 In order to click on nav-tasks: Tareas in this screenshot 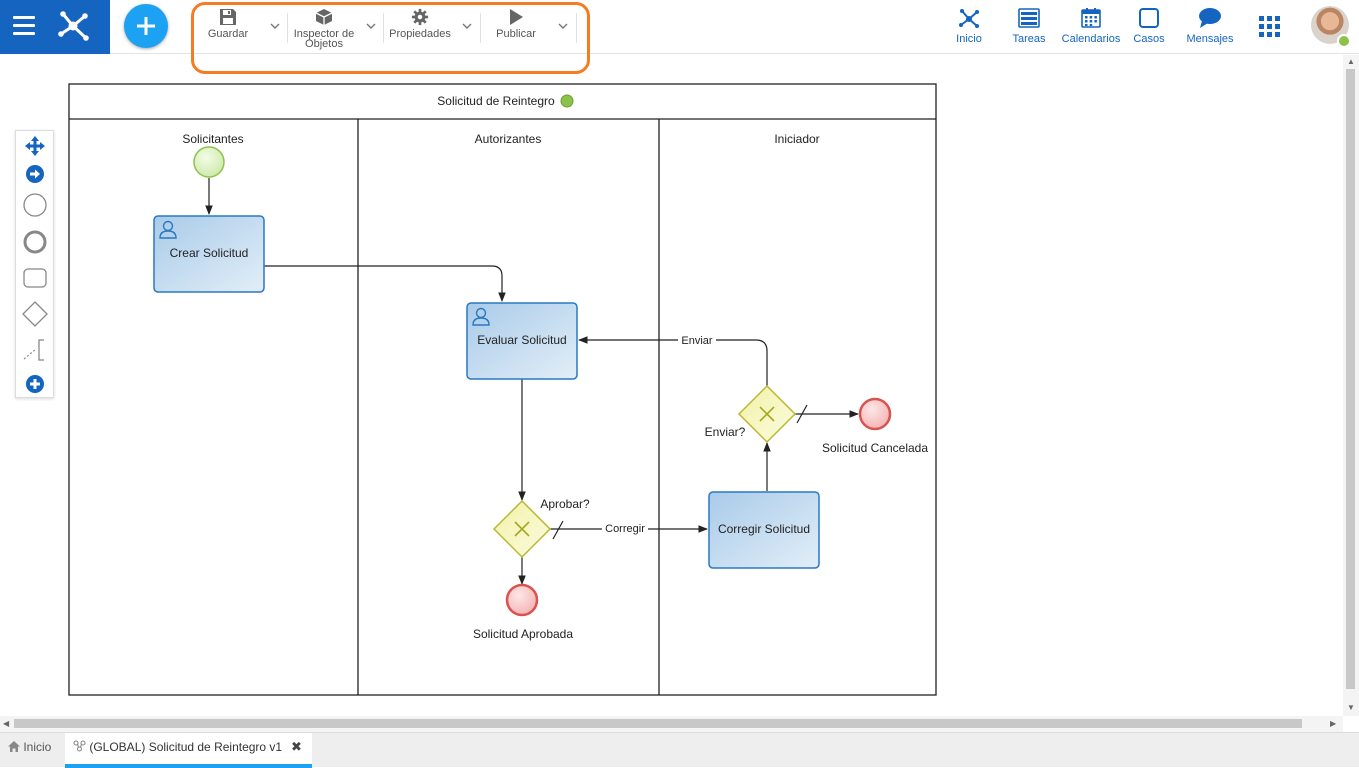, I will do `click(1029, 26)`.